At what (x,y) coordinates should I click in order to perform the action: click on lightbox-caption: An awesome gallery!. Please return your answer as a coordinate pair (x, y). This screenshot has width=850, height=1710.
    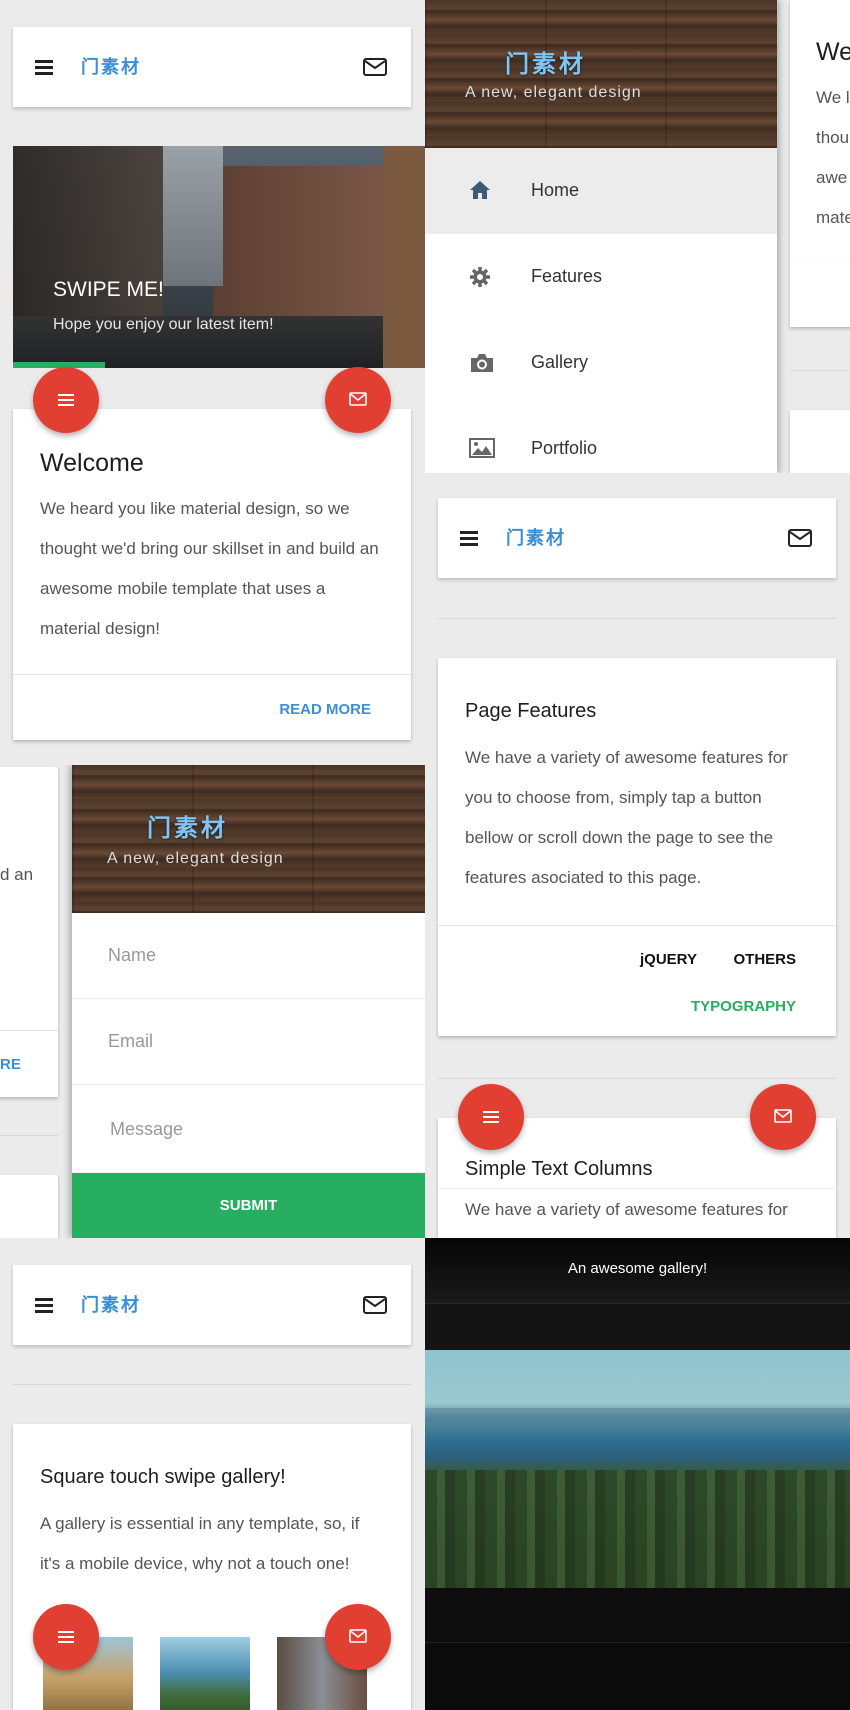
    Looking at the image, I should click on (637, 1268).